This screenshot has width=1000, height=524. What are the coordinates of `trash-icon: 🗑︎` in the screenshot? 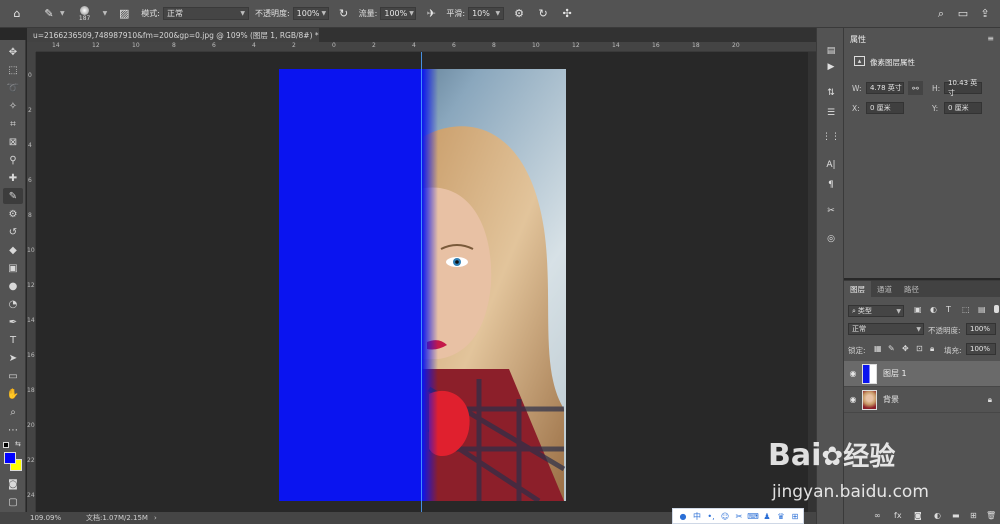 It's located at (991, 515).